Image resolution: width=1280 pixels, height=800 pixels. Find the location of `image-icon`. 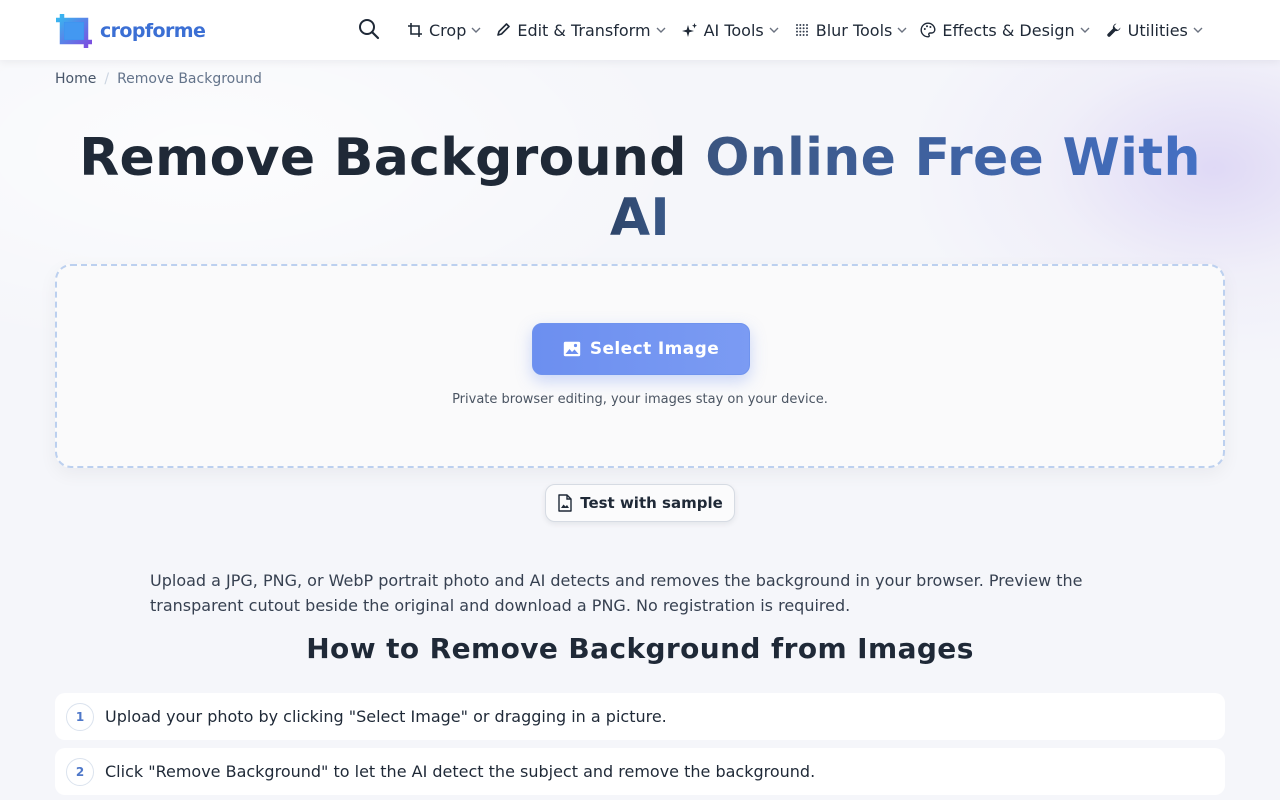

image-icon is located at coordinates (572, 349).